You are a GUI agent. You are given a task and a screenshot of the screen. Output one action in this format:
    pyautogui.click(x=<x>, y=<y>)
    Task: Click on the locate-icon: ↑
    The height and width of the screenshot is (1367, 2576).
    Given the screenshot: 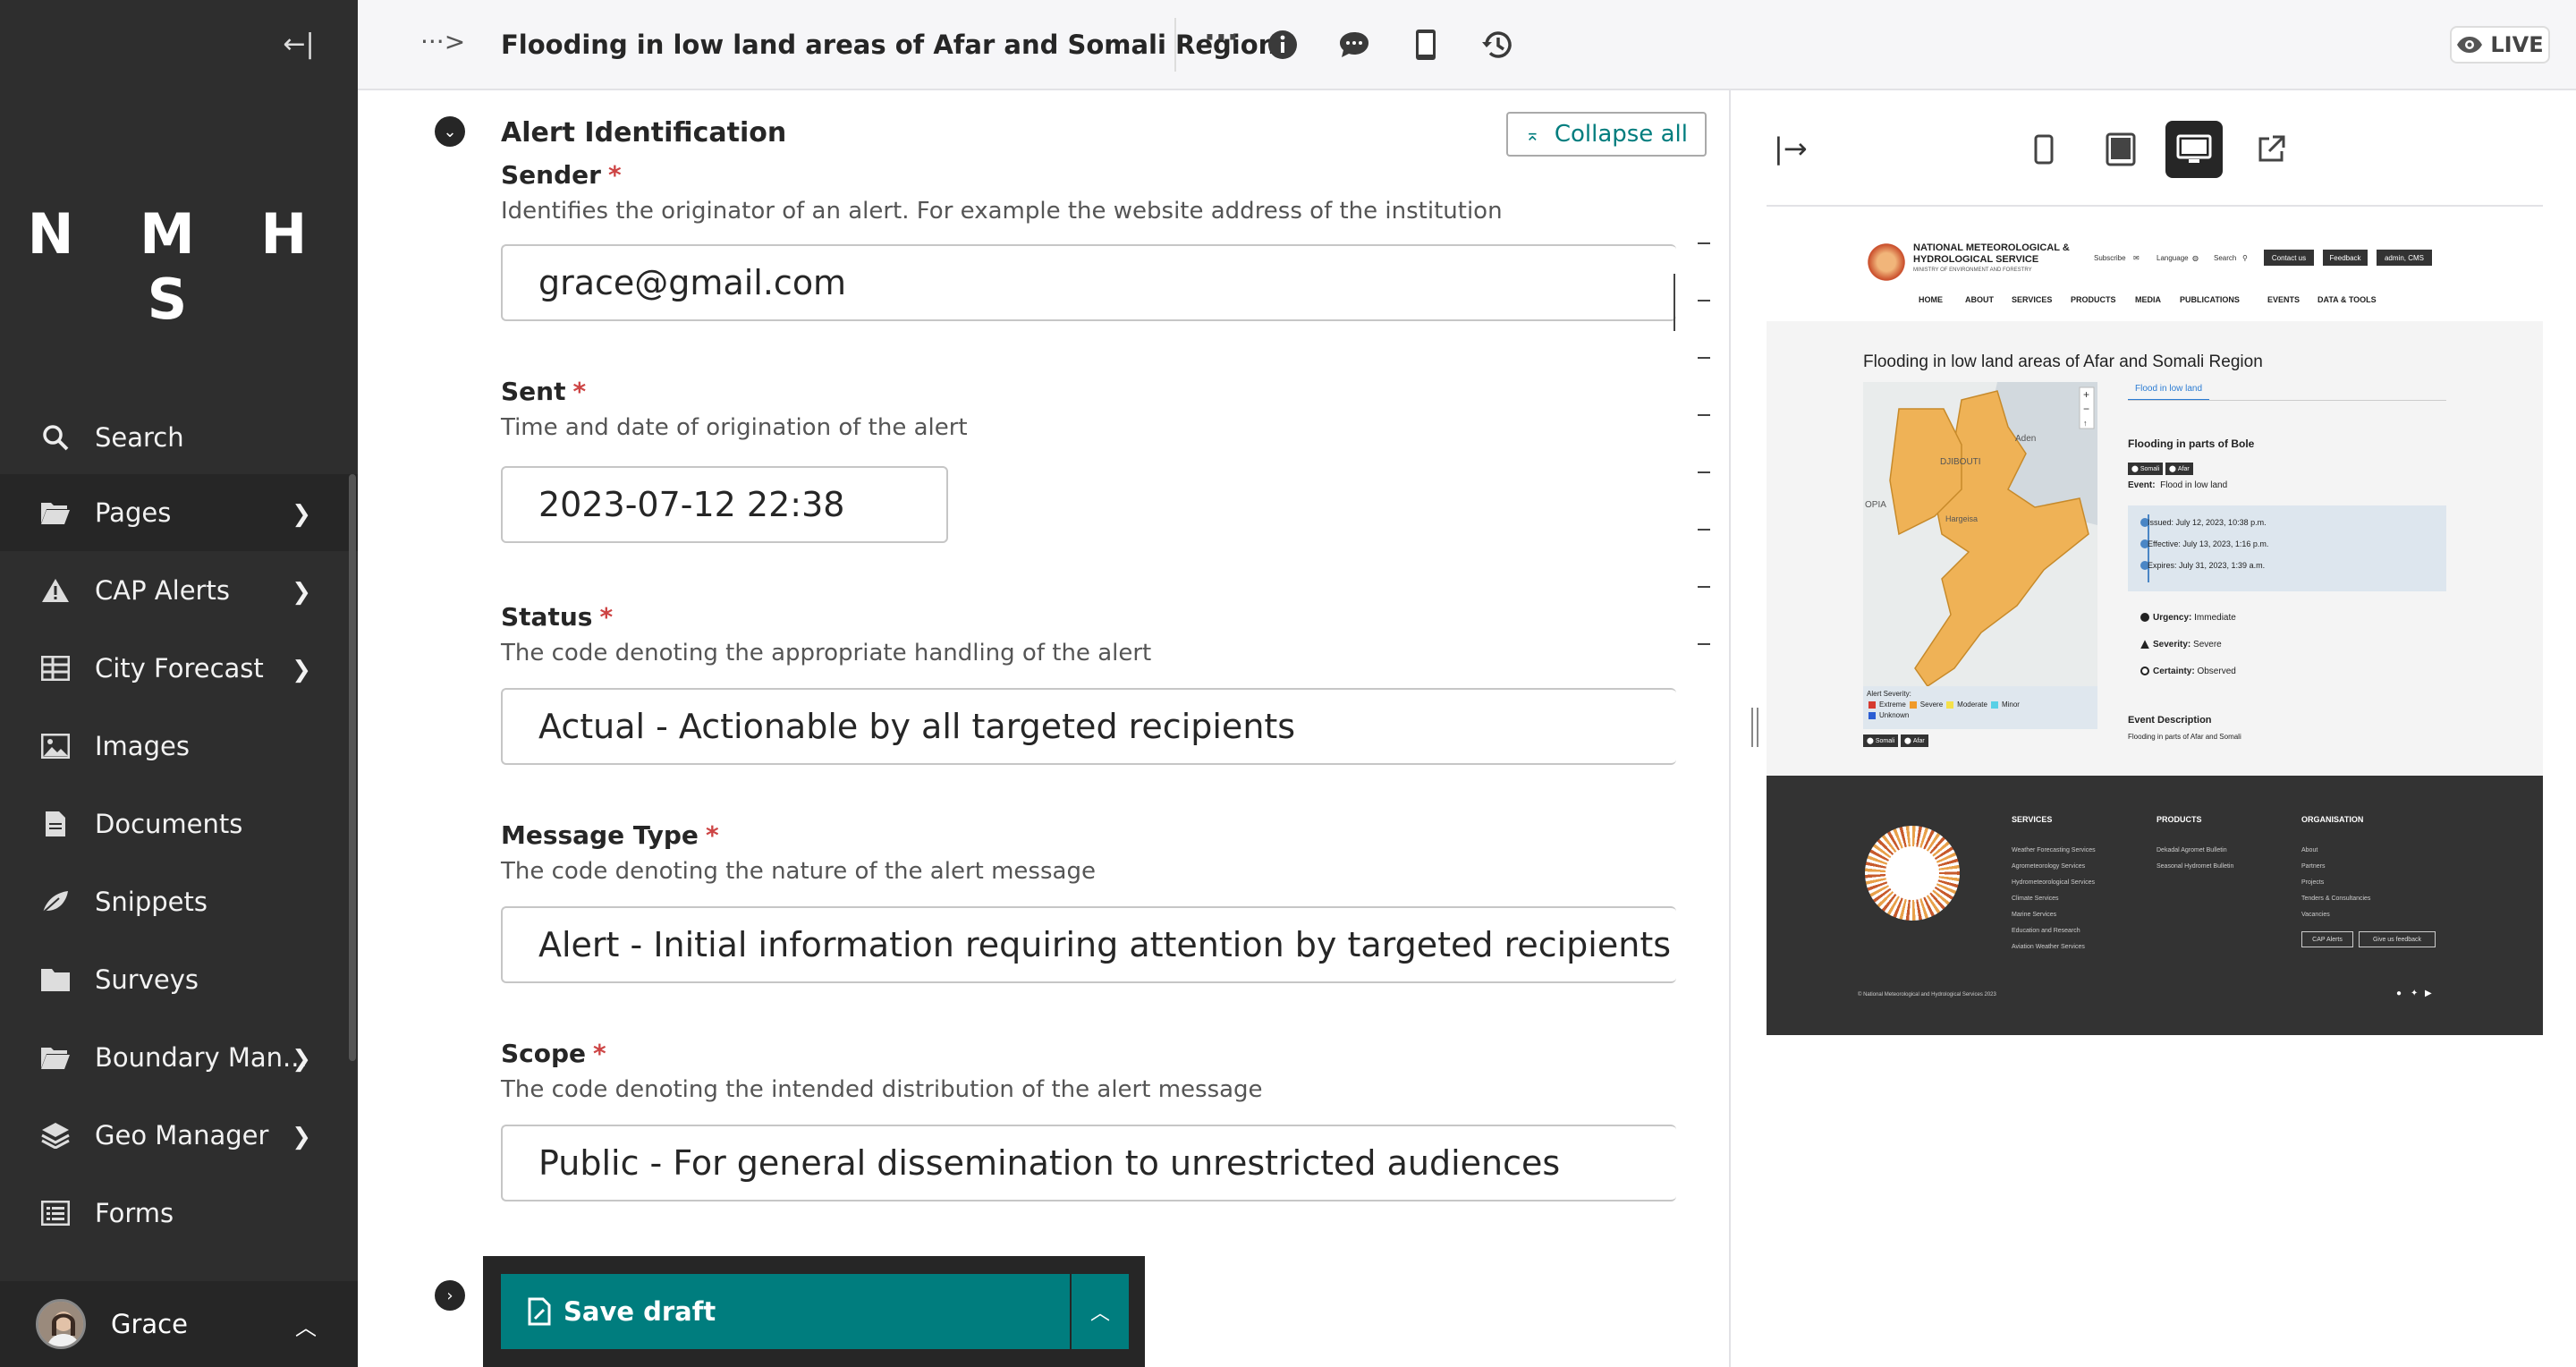 What is the action you would take?
    pyautogui.click(x=2085, y=423)
    